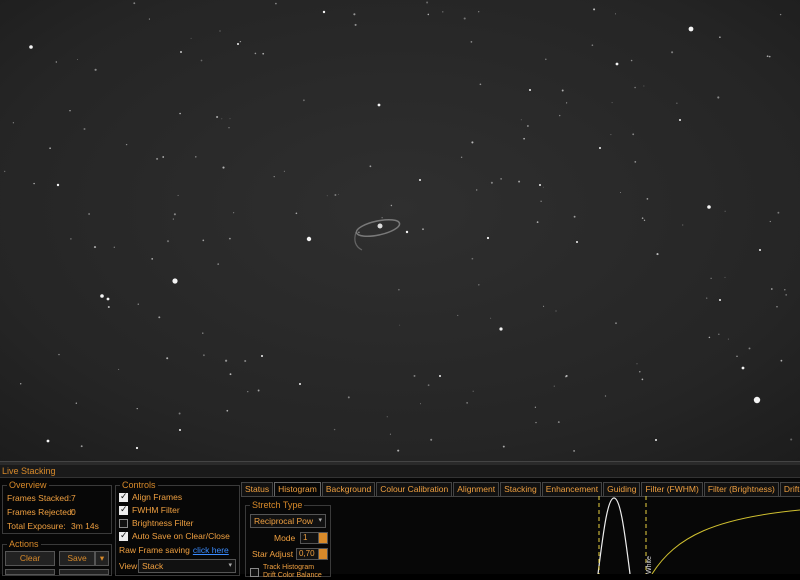 This screenshot has width=800, height=580. I want to click on tab-filter-brightness: Filter (Brightness), so click(741, 489).